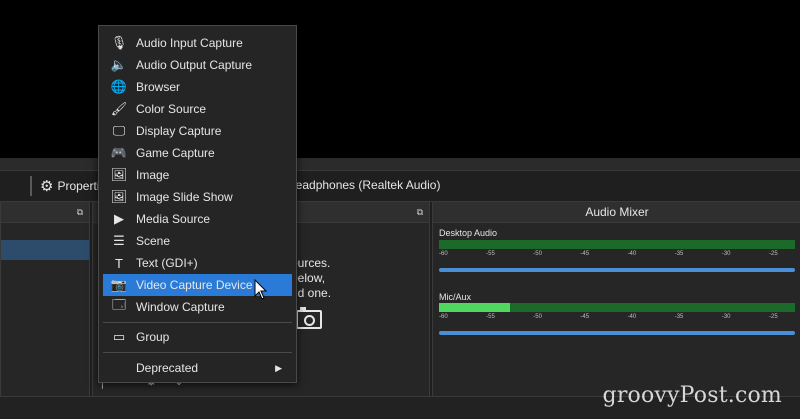 This screenshot has width=800, height=419. I want to click on menu-item-label: Browser, so click(158, 87).